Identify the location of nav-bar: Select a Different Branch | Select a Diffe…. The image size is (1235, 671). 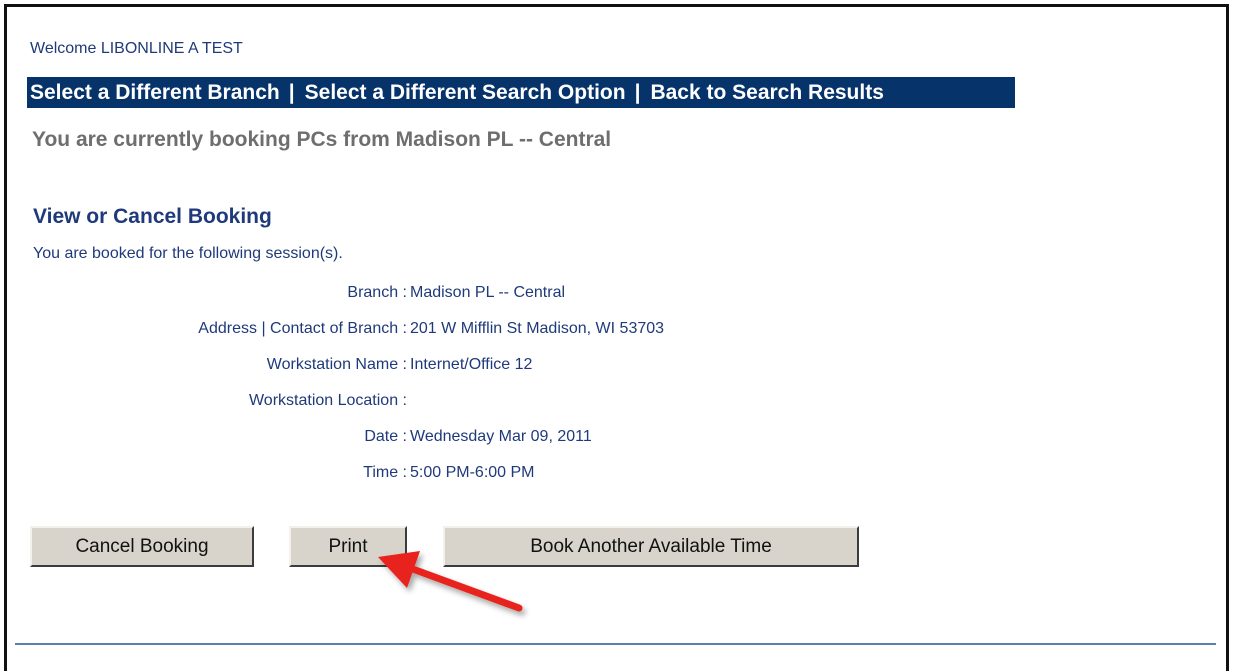
(521, 92).